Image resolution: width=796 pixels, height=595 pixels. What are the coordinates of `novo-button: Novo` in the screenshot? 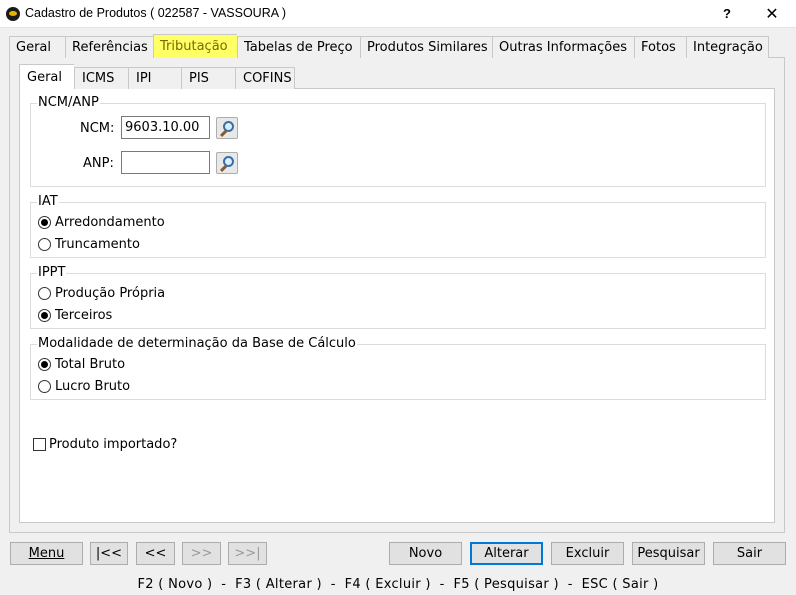 It's located at (425, 553).